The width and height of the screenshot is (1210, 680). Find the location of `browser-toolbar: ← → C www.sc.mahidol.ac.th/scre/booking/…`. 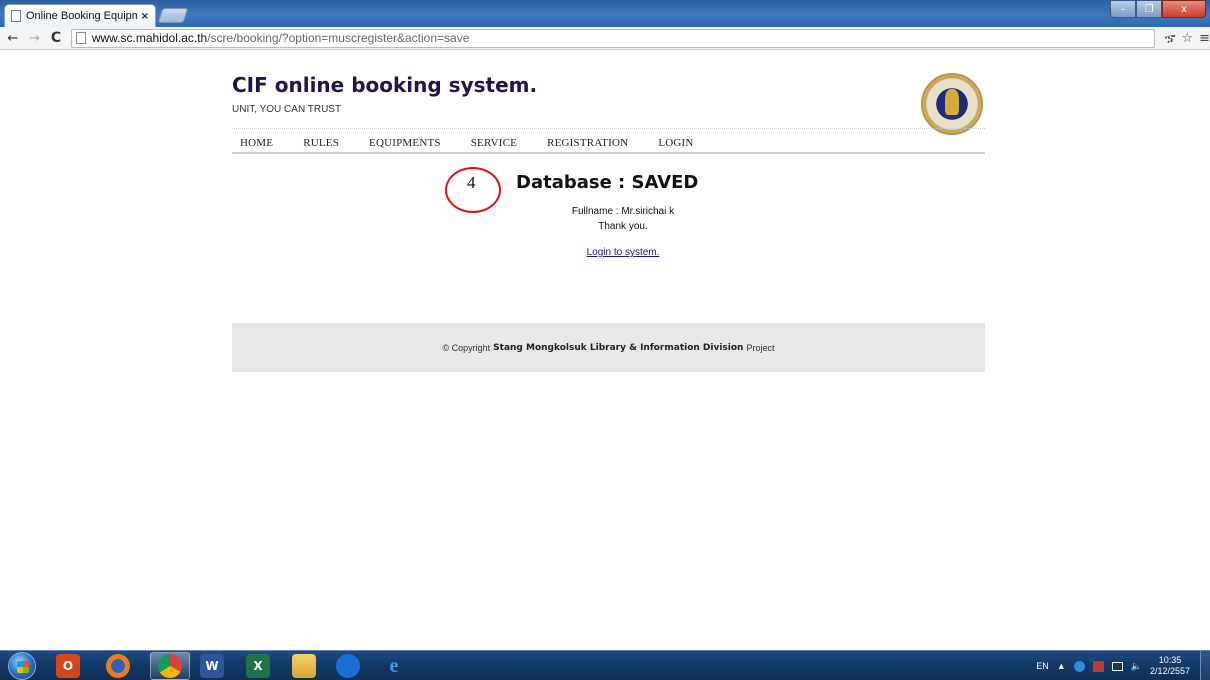

browser-toolbar: ← → C www.sc.mahidol.ac.th/scre/booking/… is located at coordinates (605, 38).